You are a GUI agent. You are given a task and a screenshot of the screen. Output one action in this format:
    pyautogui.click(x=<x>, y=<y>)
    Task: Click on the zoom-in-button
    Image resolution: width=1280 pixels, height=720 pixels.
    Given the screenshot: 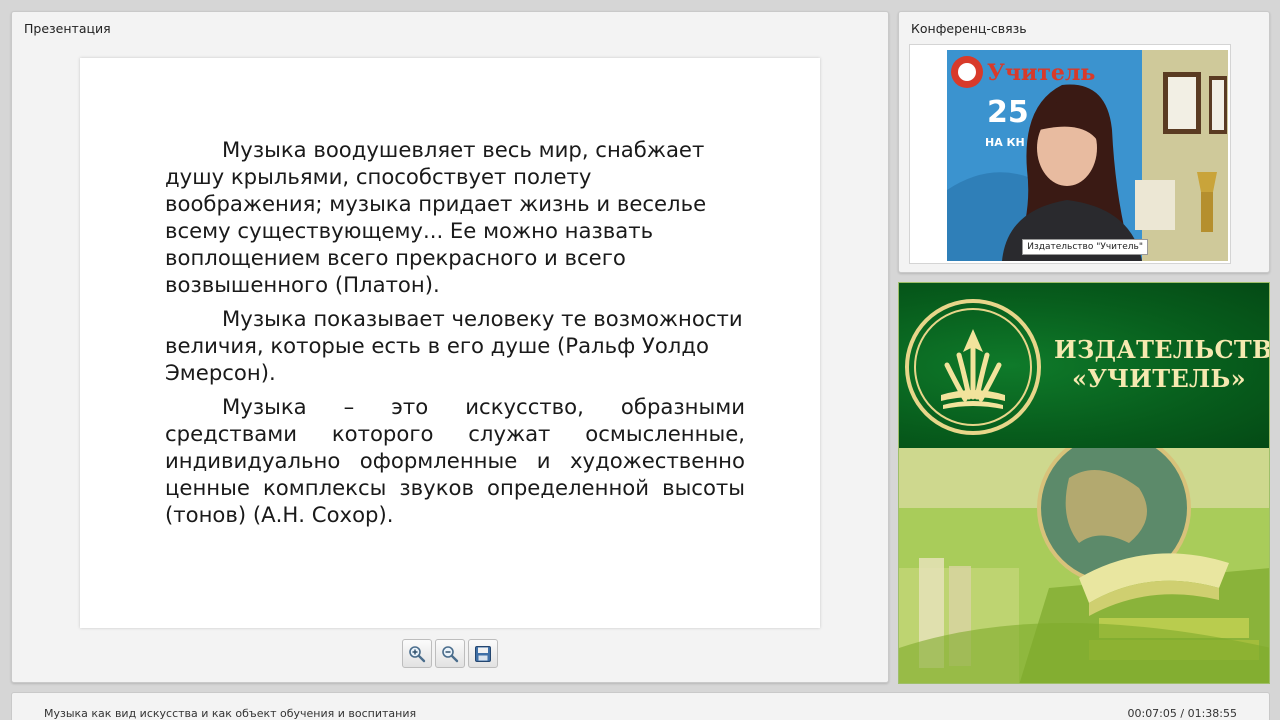 What is the action you would take?
    pyautogui.click(x=417, y=653)
    